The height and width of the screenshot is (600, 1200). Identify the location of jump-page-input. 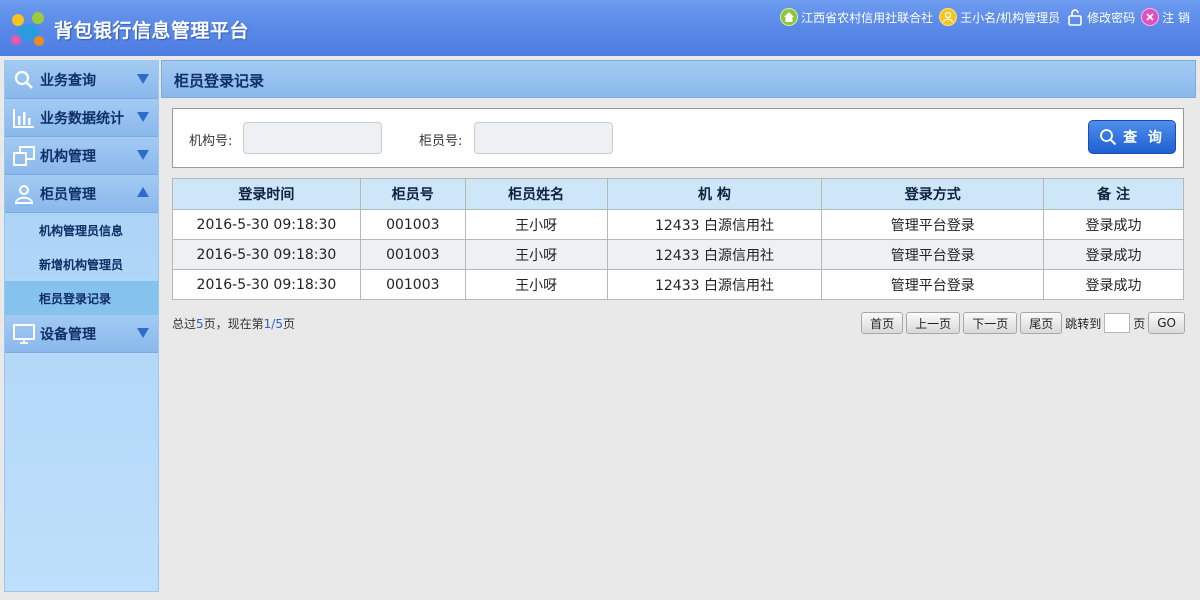
(1117, 323).